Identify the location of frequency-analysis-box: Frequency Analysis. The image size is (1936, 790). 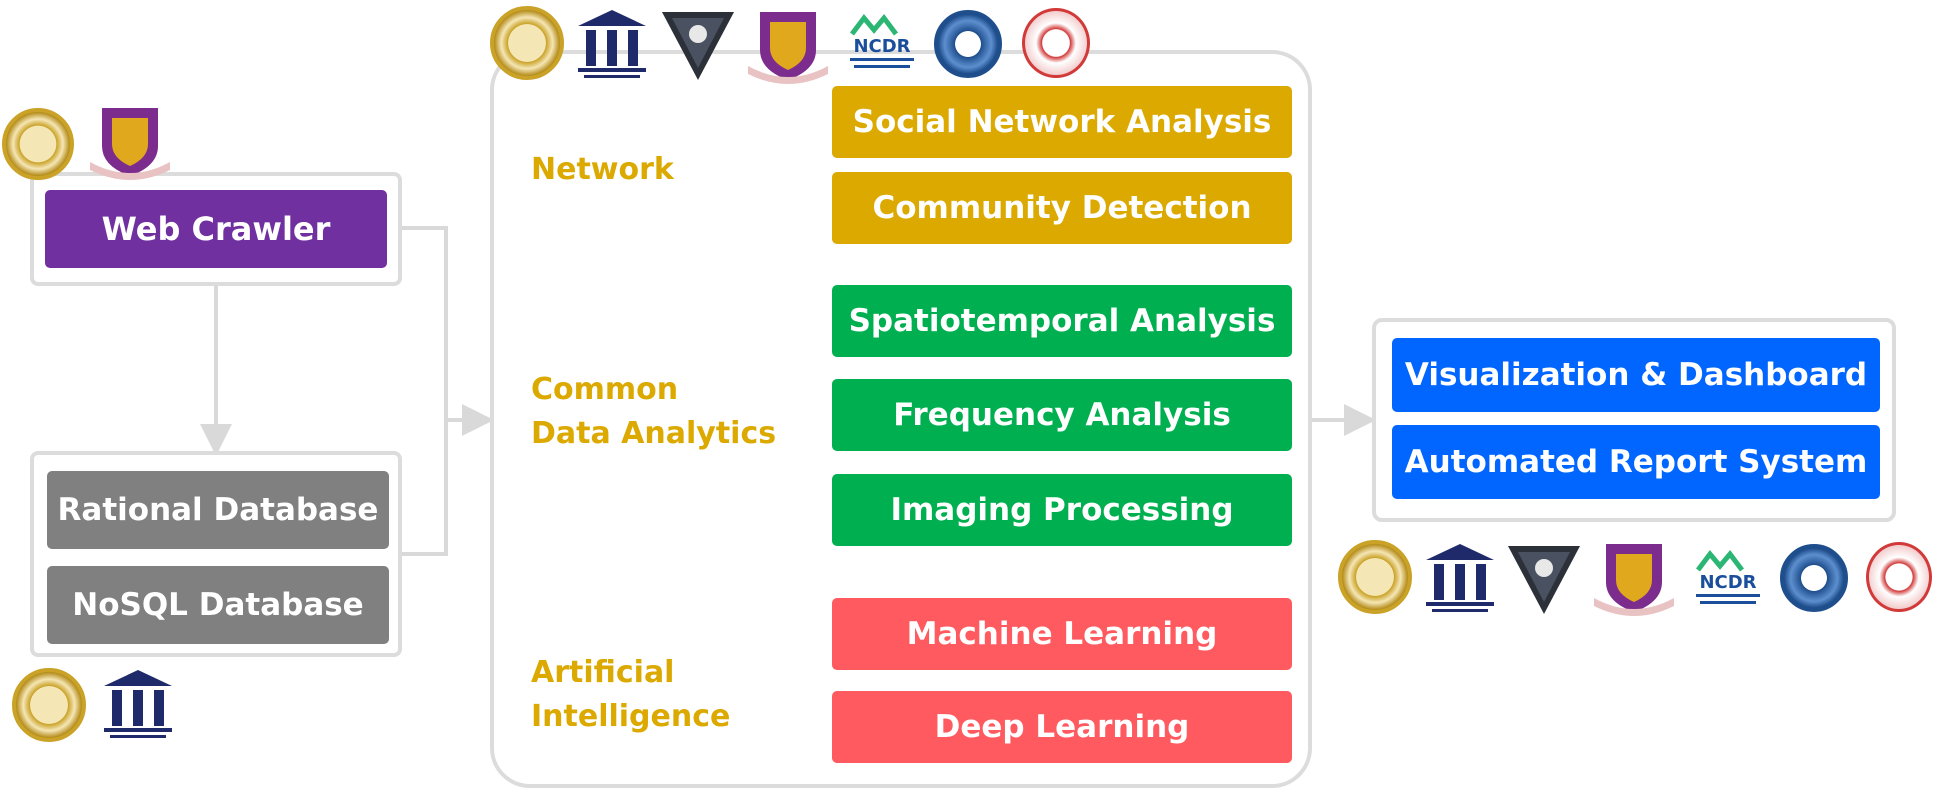
(1062, 415).